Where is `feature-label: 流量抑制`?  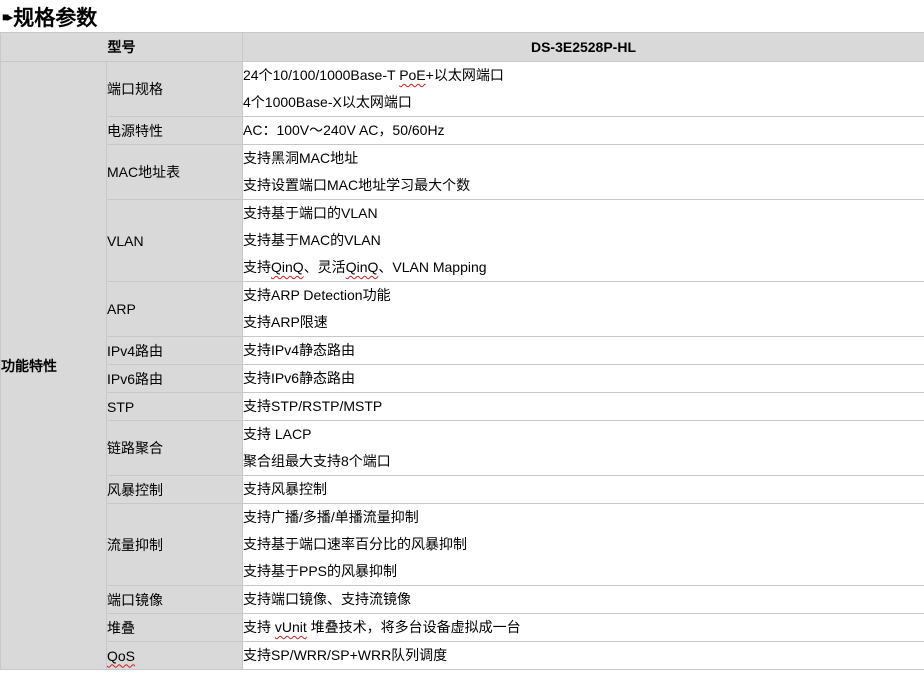
feature-label: 流量抑制 is located at coordinates (135, 544).